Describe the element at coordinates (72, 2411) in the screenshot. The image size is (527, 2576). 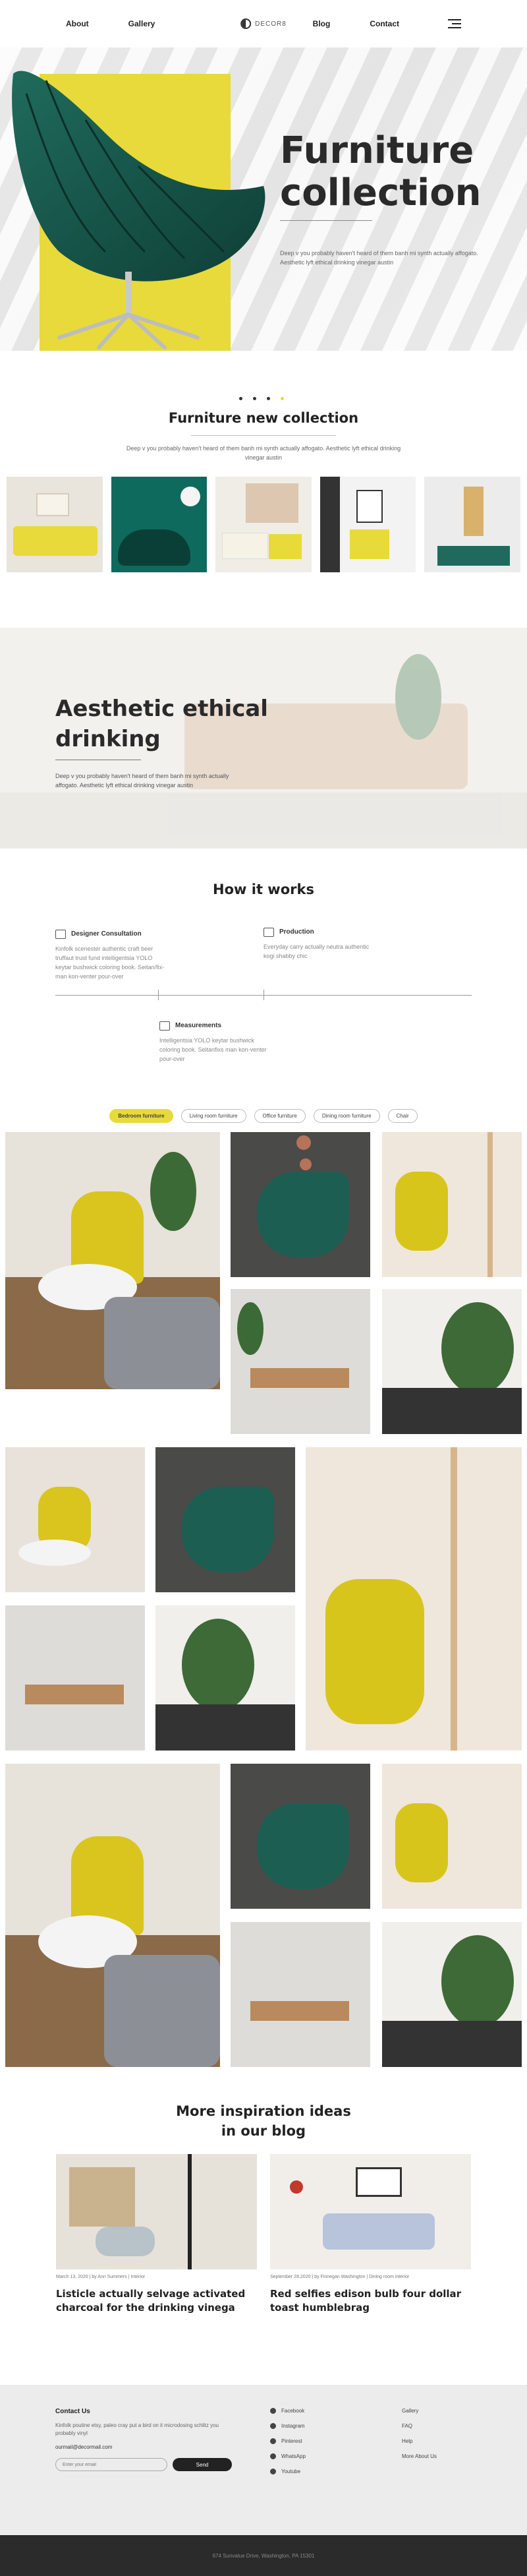
I see `footer-contact-title: Contact Us` at that location.